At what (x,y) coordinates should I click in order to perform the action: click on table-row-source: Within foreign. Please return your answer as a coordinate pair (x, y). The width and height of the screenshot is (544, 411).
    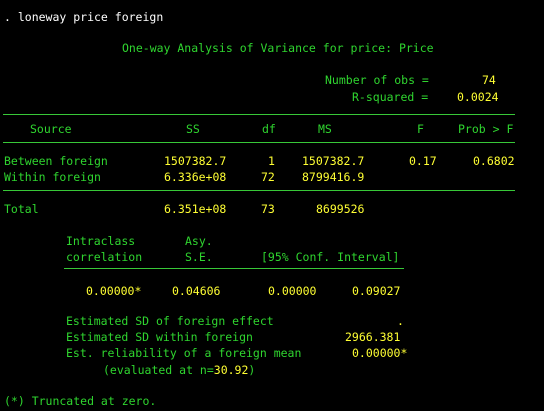
    Looking at the image, I should click on (52, 177).